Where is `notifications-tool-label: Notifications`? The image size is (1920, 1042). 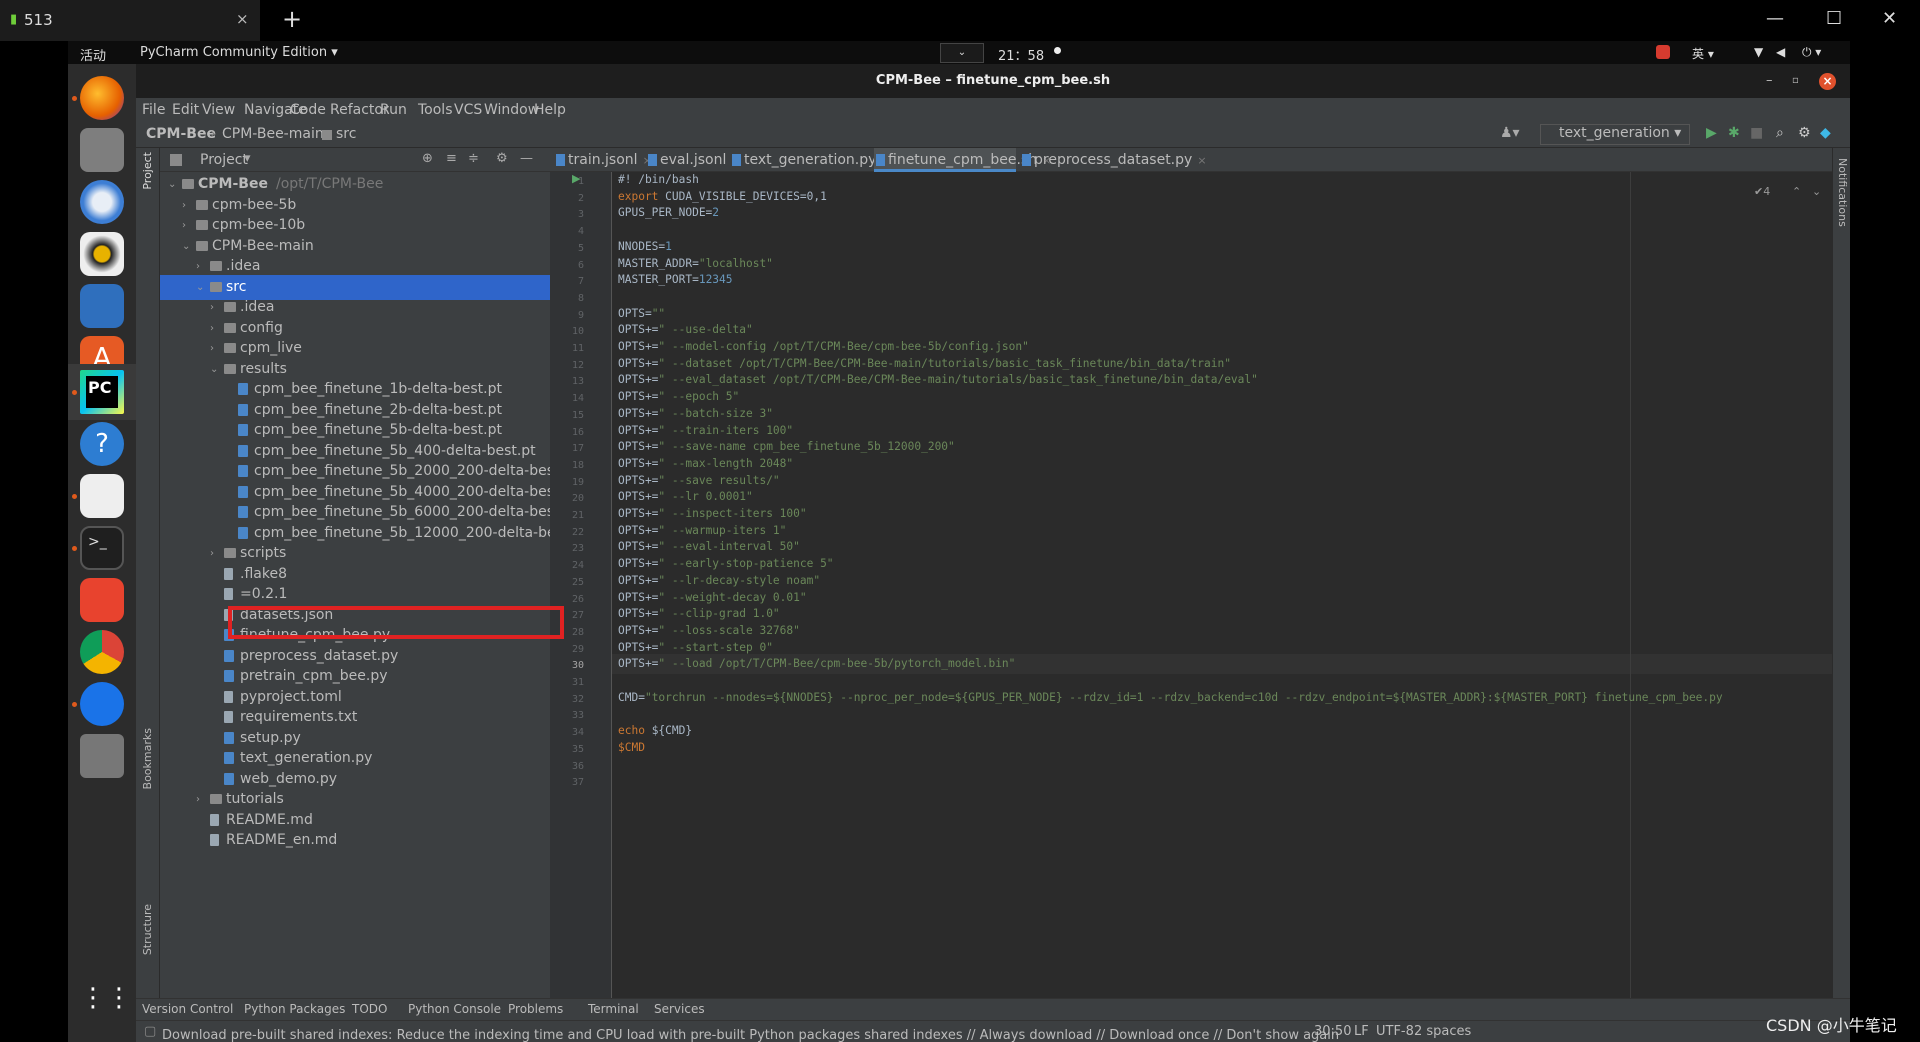 notifications-tool-label: Notifications is located at coordinates (1842, 192).